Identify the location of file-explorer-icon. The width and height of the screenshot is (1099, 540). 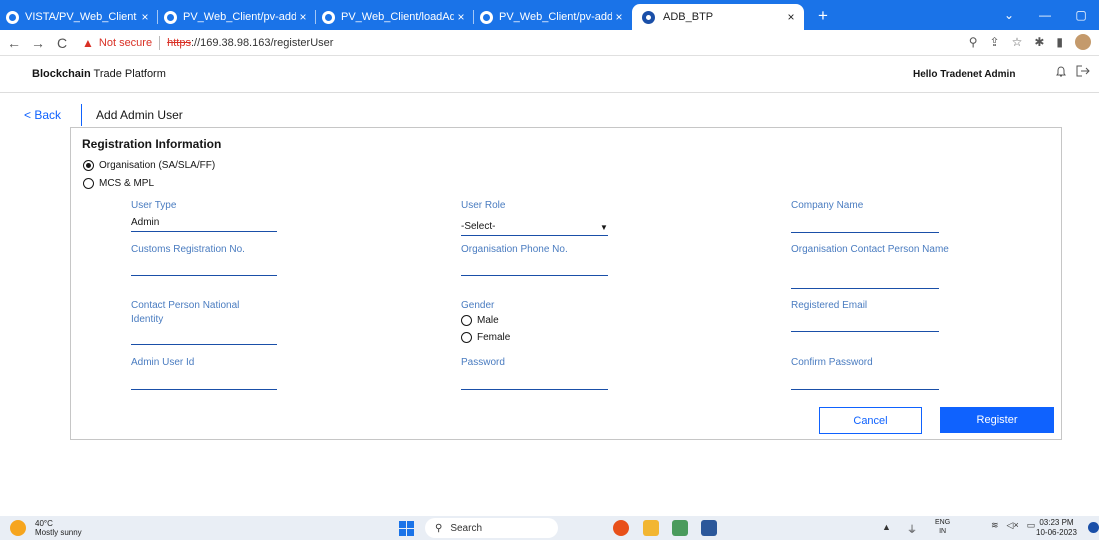
(651, 528).